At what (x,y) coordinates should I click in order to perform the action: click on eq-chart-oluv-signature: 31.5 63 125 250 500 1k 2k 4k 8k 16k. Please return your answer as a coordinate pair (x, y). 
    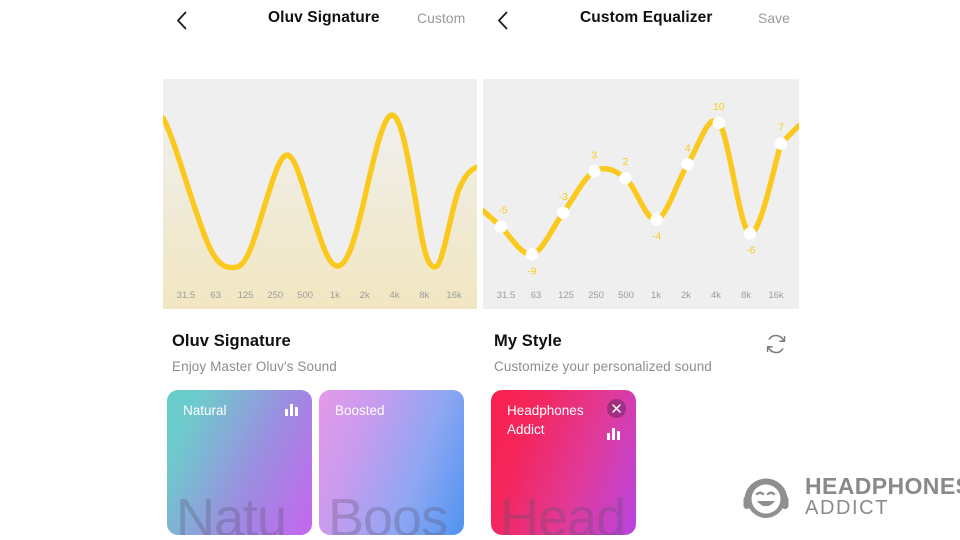
    Looking at the image, I should click on (320, 194).